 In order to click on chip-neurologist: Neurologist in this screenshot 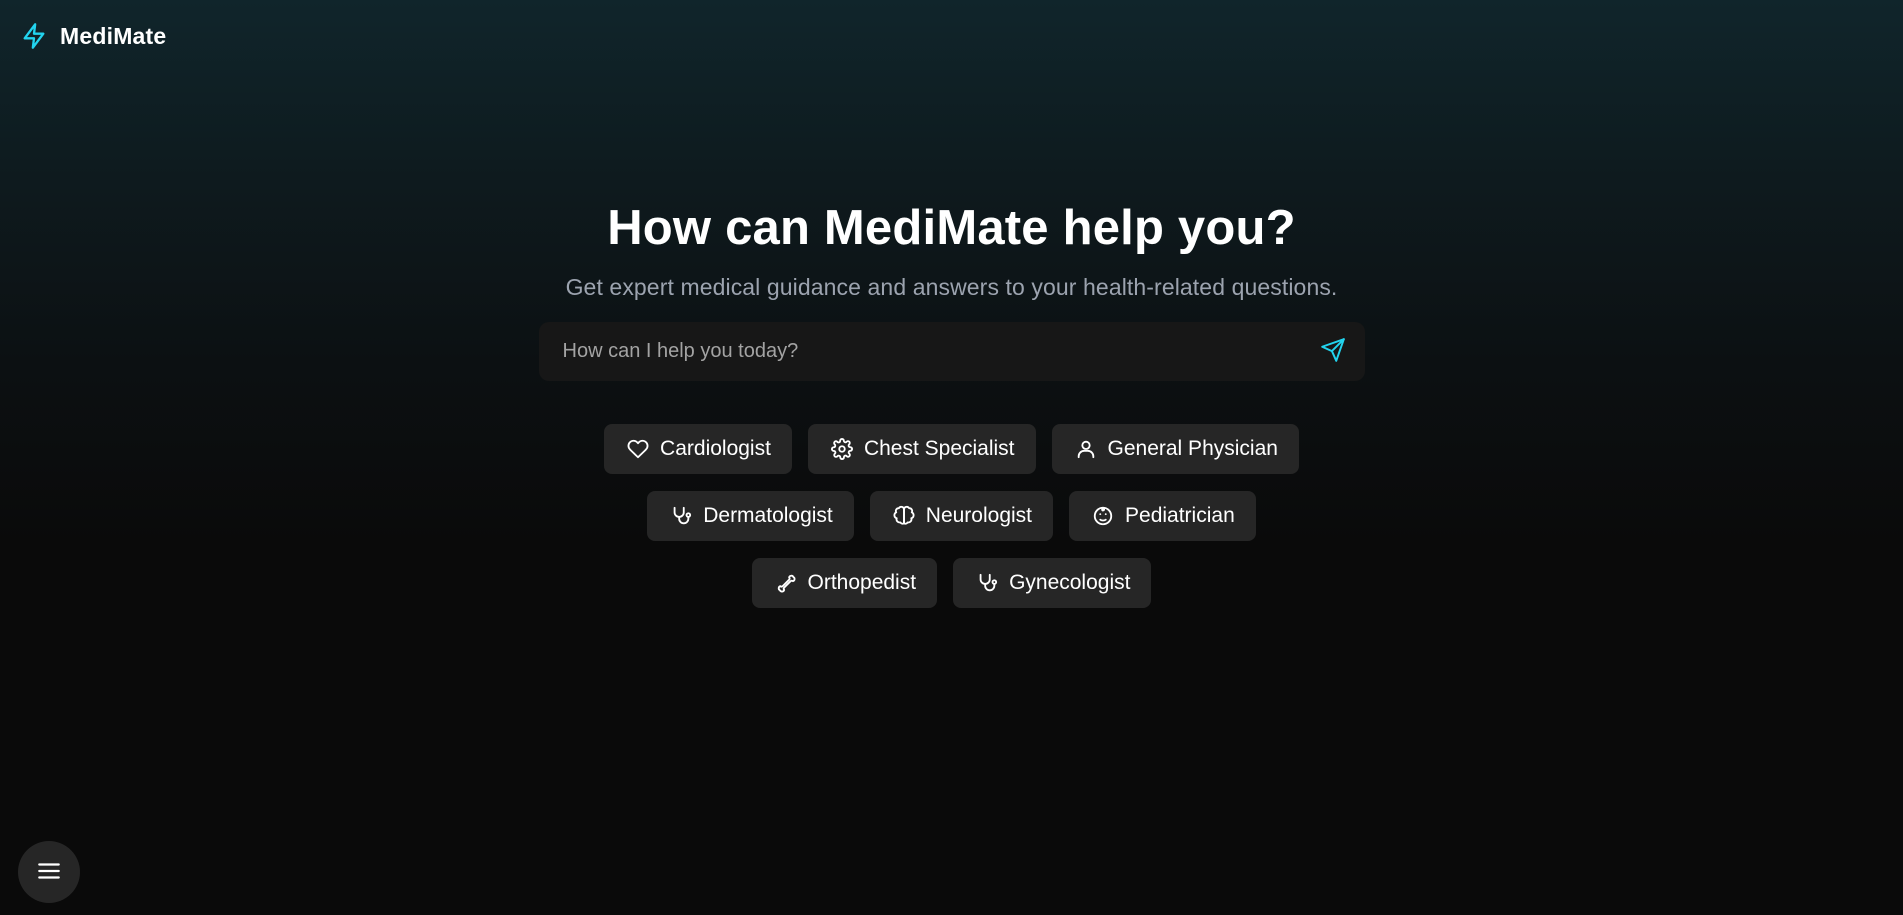, I will do `click(961, 516)`.